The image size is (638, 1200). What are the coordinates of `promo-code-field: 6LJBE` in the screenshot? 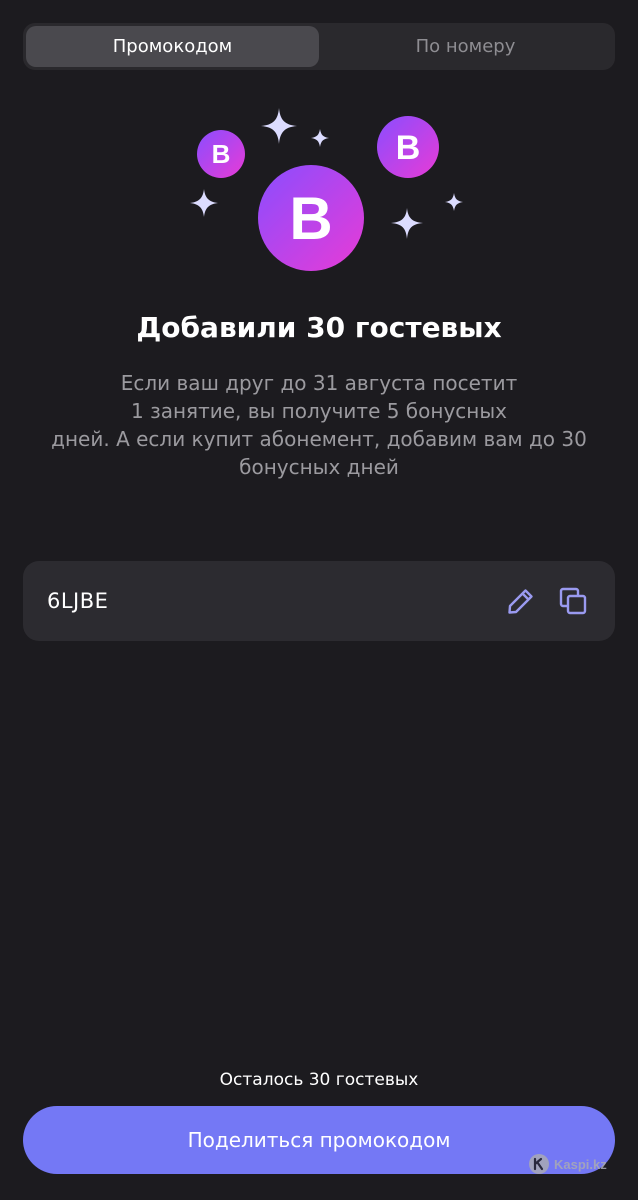 It's located at (319, 601).